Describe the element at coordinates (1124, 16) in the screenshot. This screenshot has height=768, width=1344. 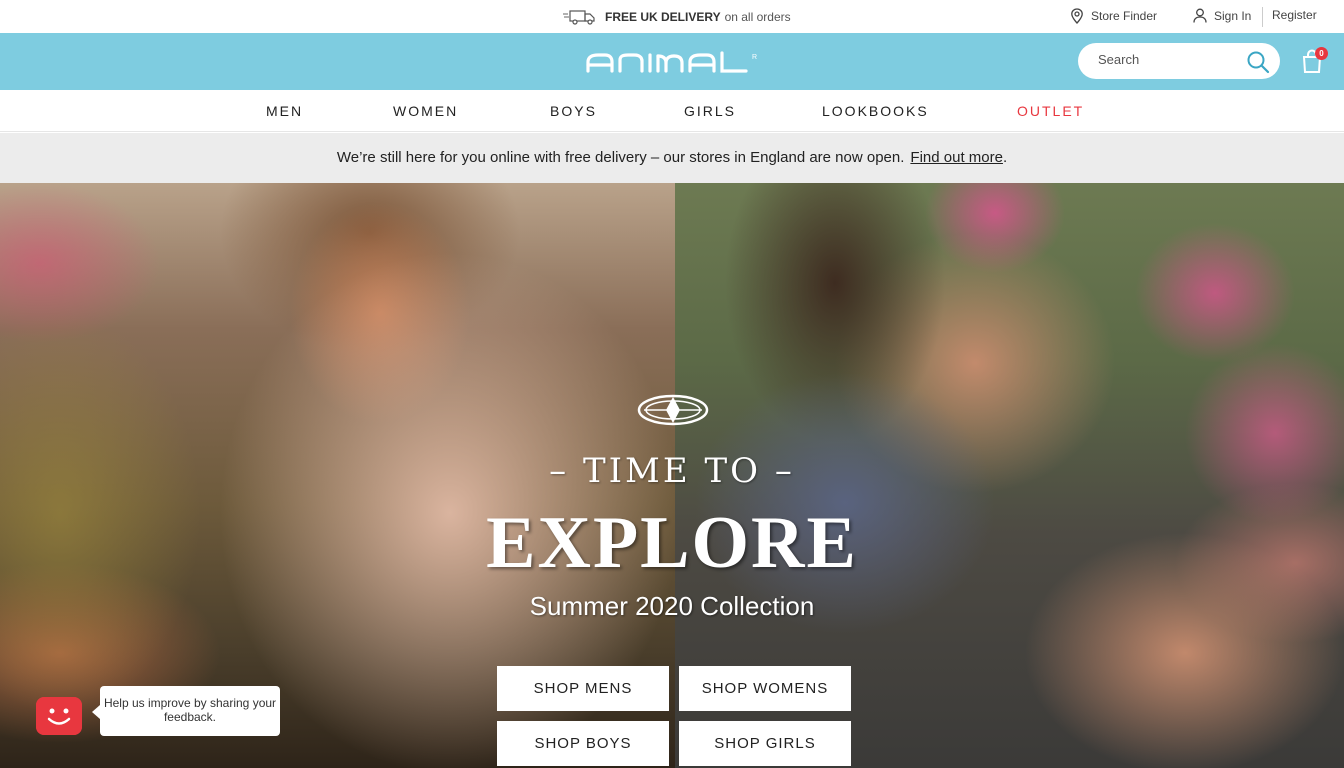
I see `store-finder-label: Store Finder` at that location.